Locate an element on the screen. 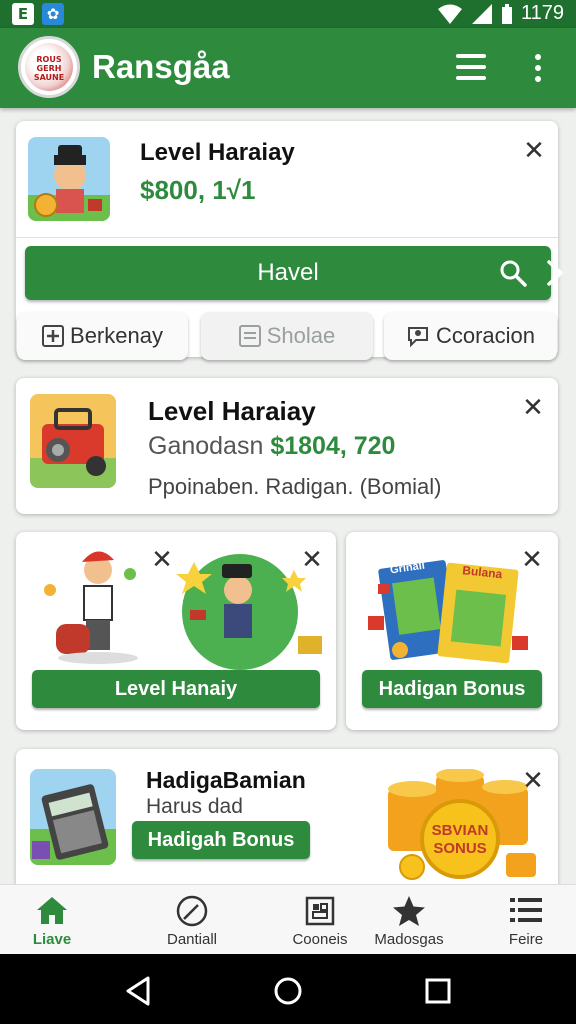 The width and height of the screenshot is (576, 1024). list-box-icon is located at coordinates (249, 336).